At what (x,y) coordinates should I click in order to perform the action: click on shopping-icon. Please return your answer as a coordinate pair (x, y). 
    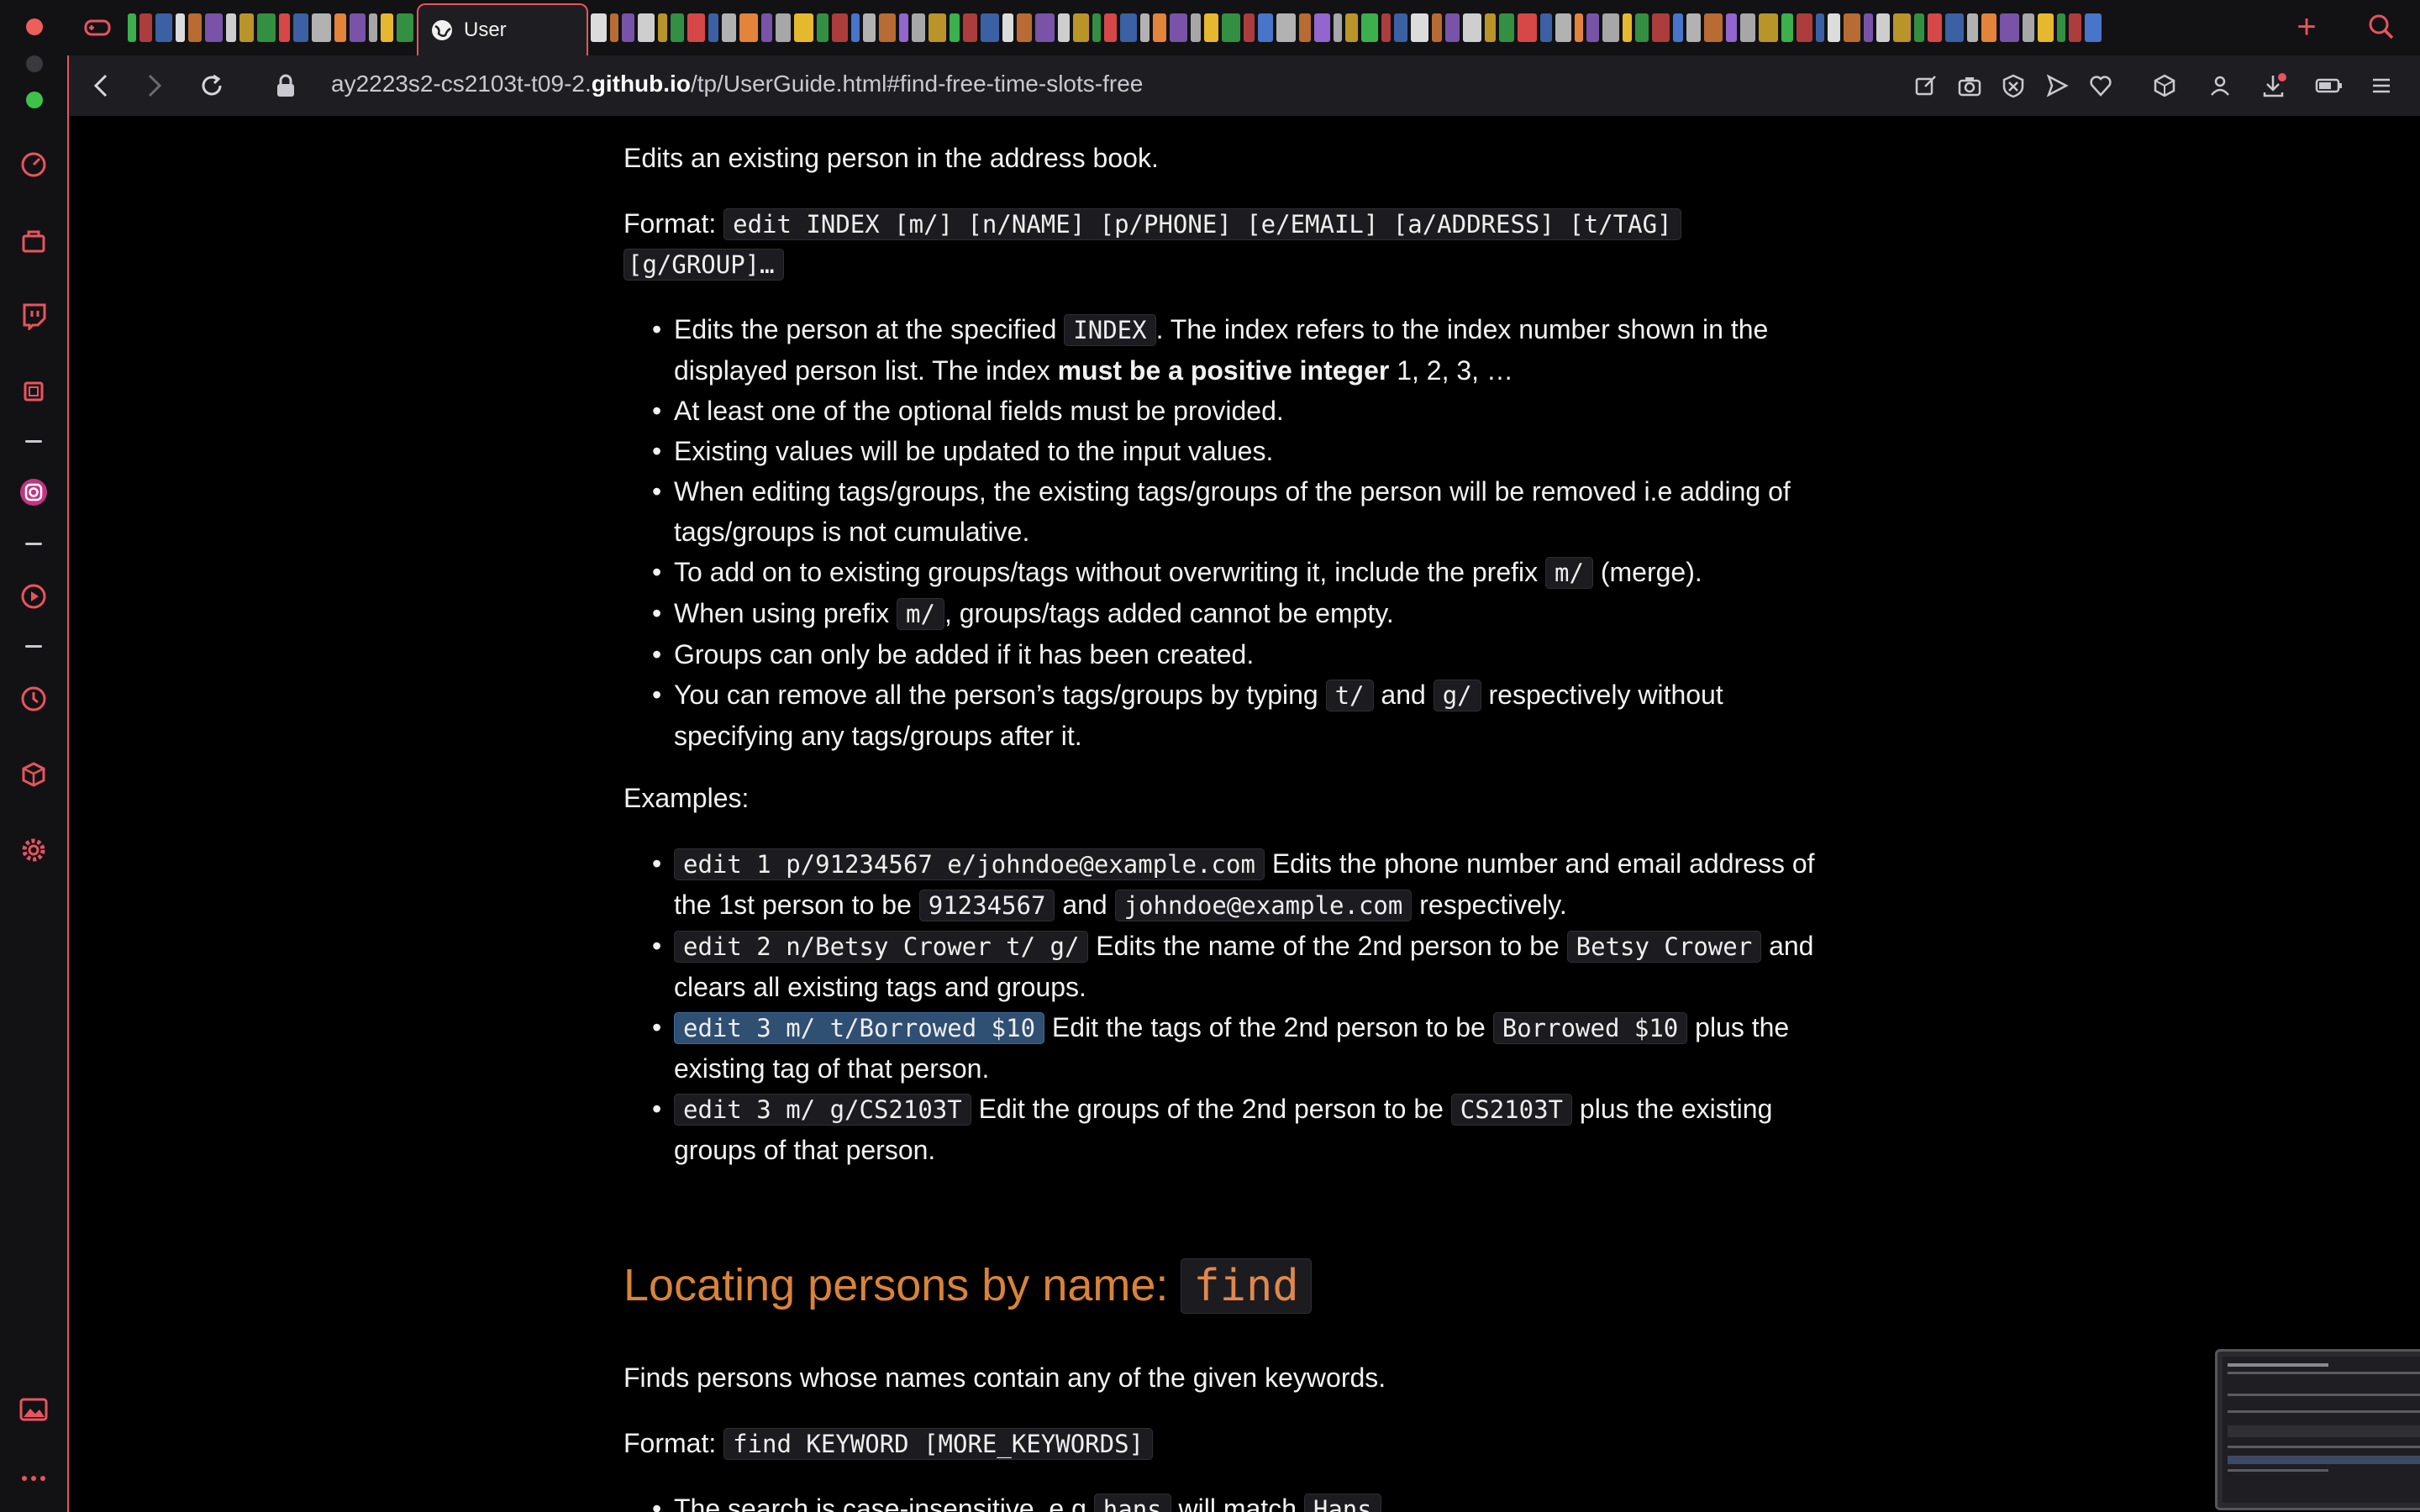
    Looking at the image, I should click on (34, 240).